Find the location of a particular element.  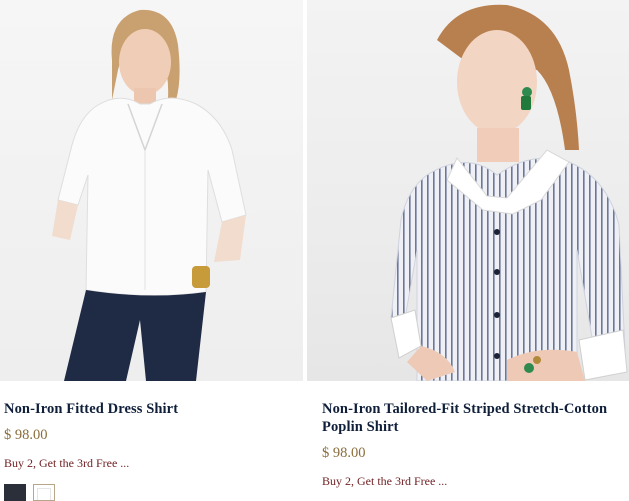

product-title: Non-Iron Fitted Dress Shirt is located at coordinates (151, 409).